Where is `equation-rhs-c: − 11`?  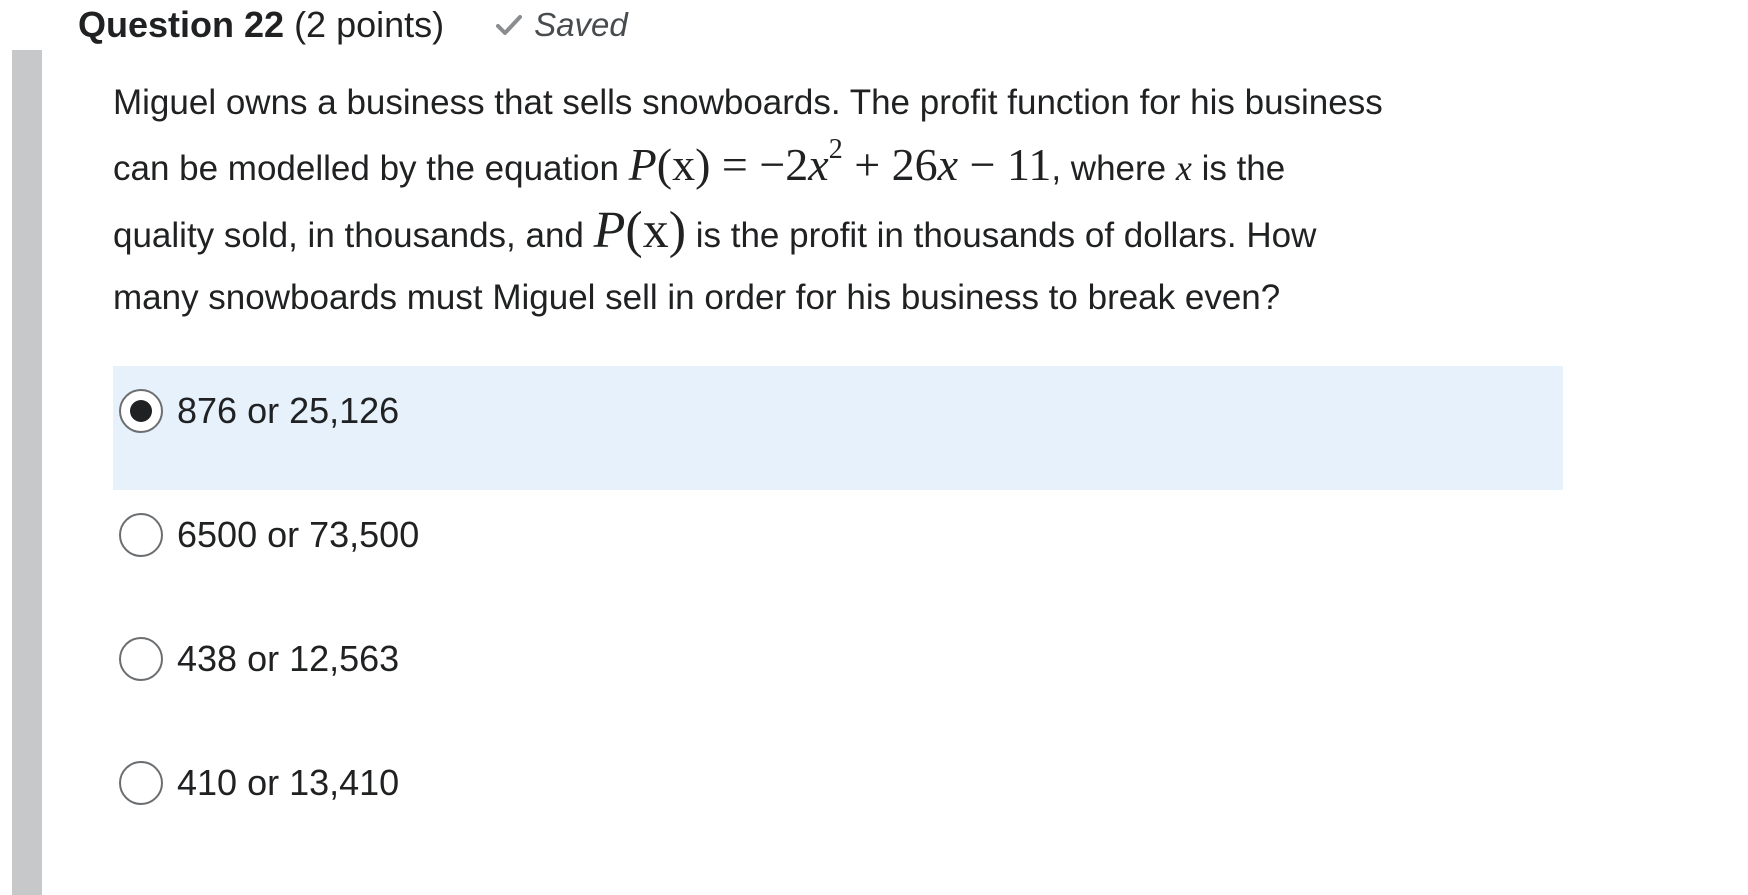
equation-rhs-c: − 11 is located at coordinates (1005, 164).